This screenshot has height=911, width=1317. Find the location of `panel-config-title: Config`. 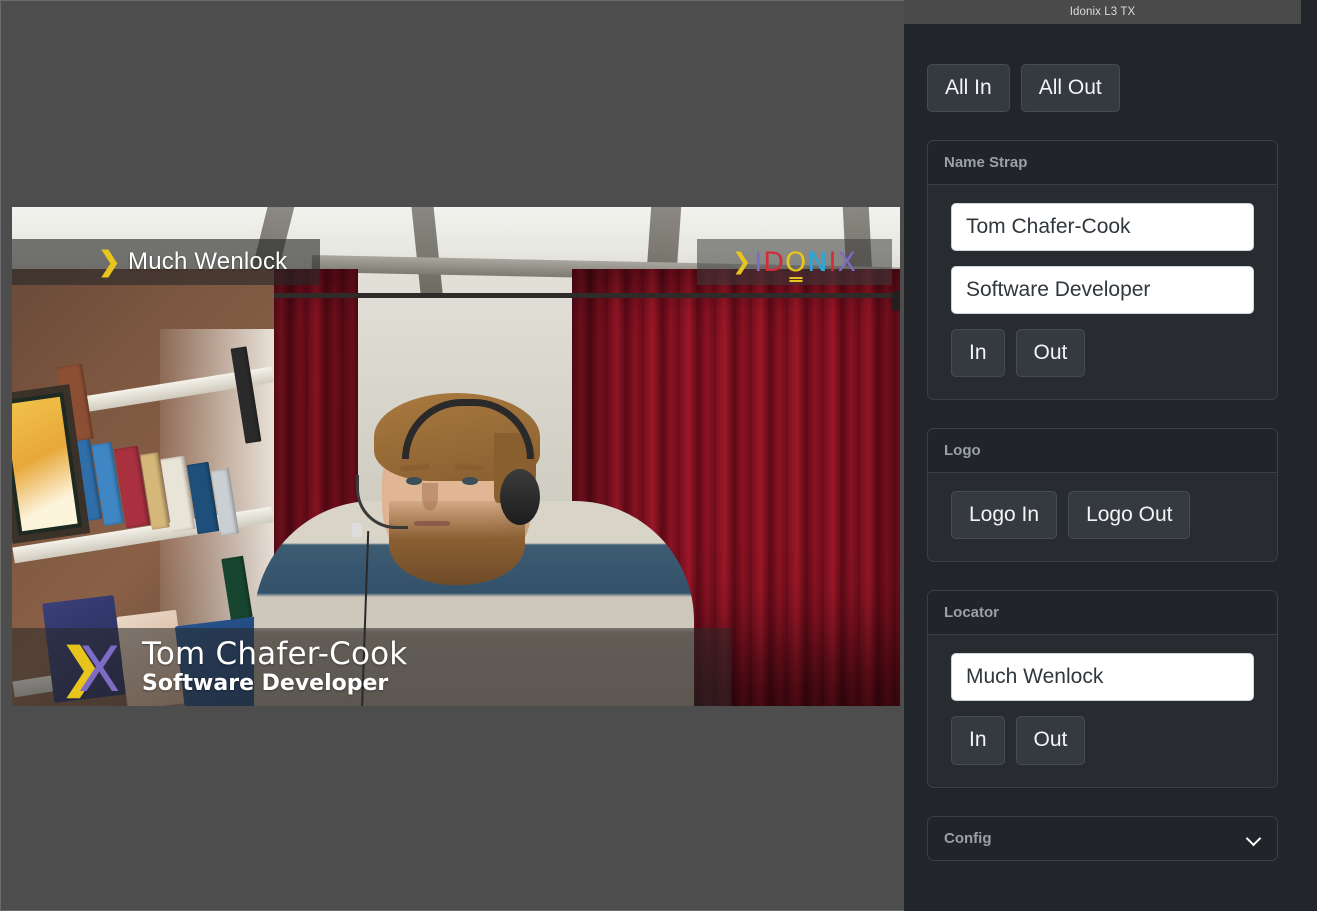

panel-config-title: Config is located at coordinates (968, 838).